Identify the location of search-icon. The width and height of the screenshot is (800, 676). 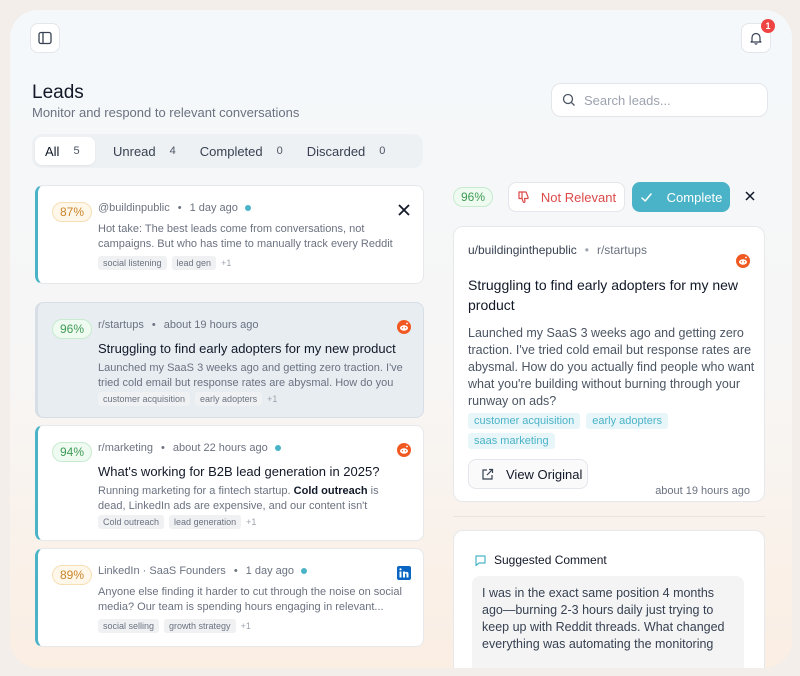
(568, 99).